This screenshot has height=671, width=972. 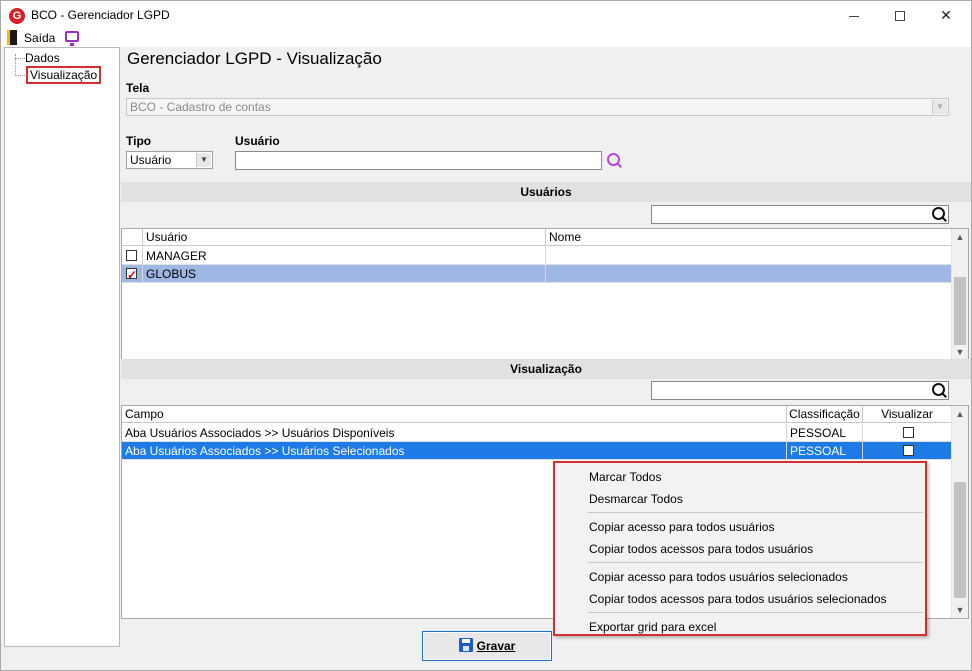 I want to click on column-header-nome: Nome, so click(x=749, y=237).